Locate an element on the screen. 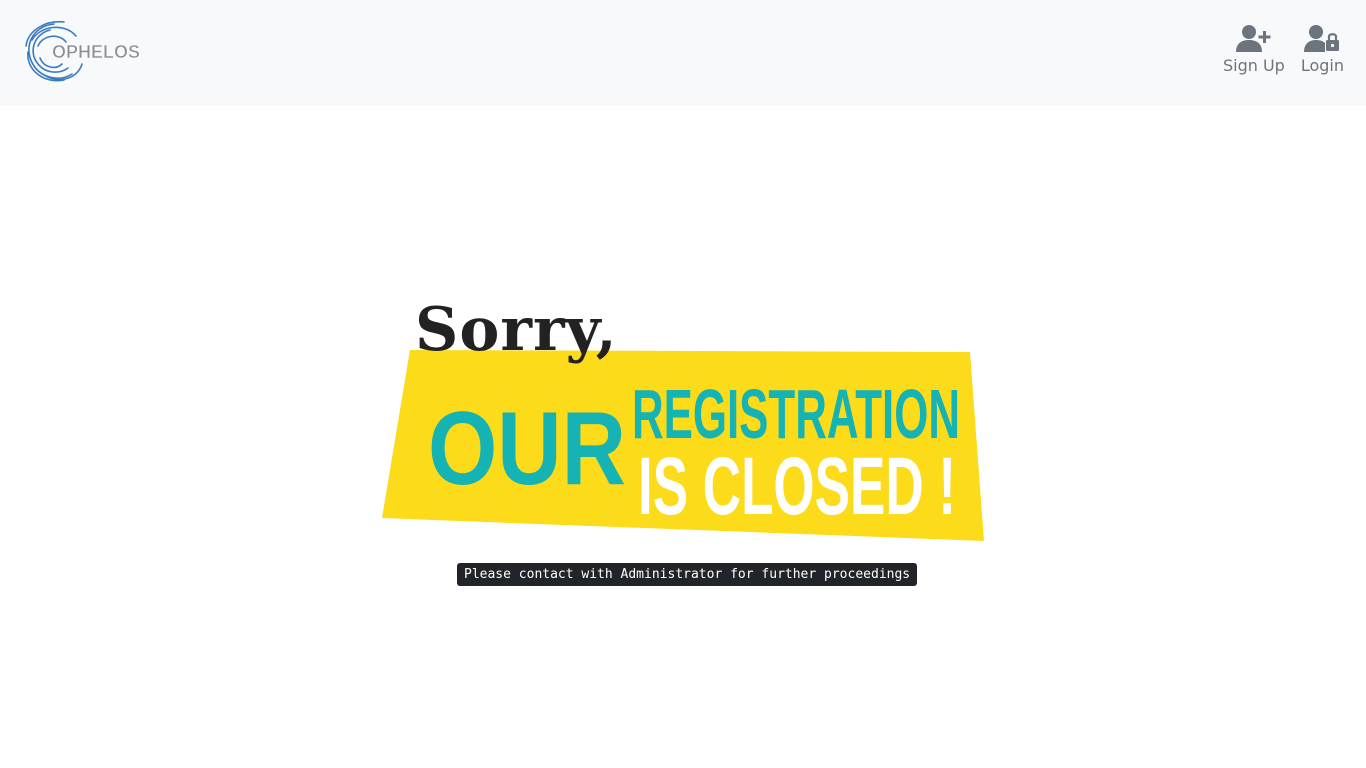 The image size is (1366, 768). navbar: OPHELOS Sign Up Login is located at coordinates (683, 53).